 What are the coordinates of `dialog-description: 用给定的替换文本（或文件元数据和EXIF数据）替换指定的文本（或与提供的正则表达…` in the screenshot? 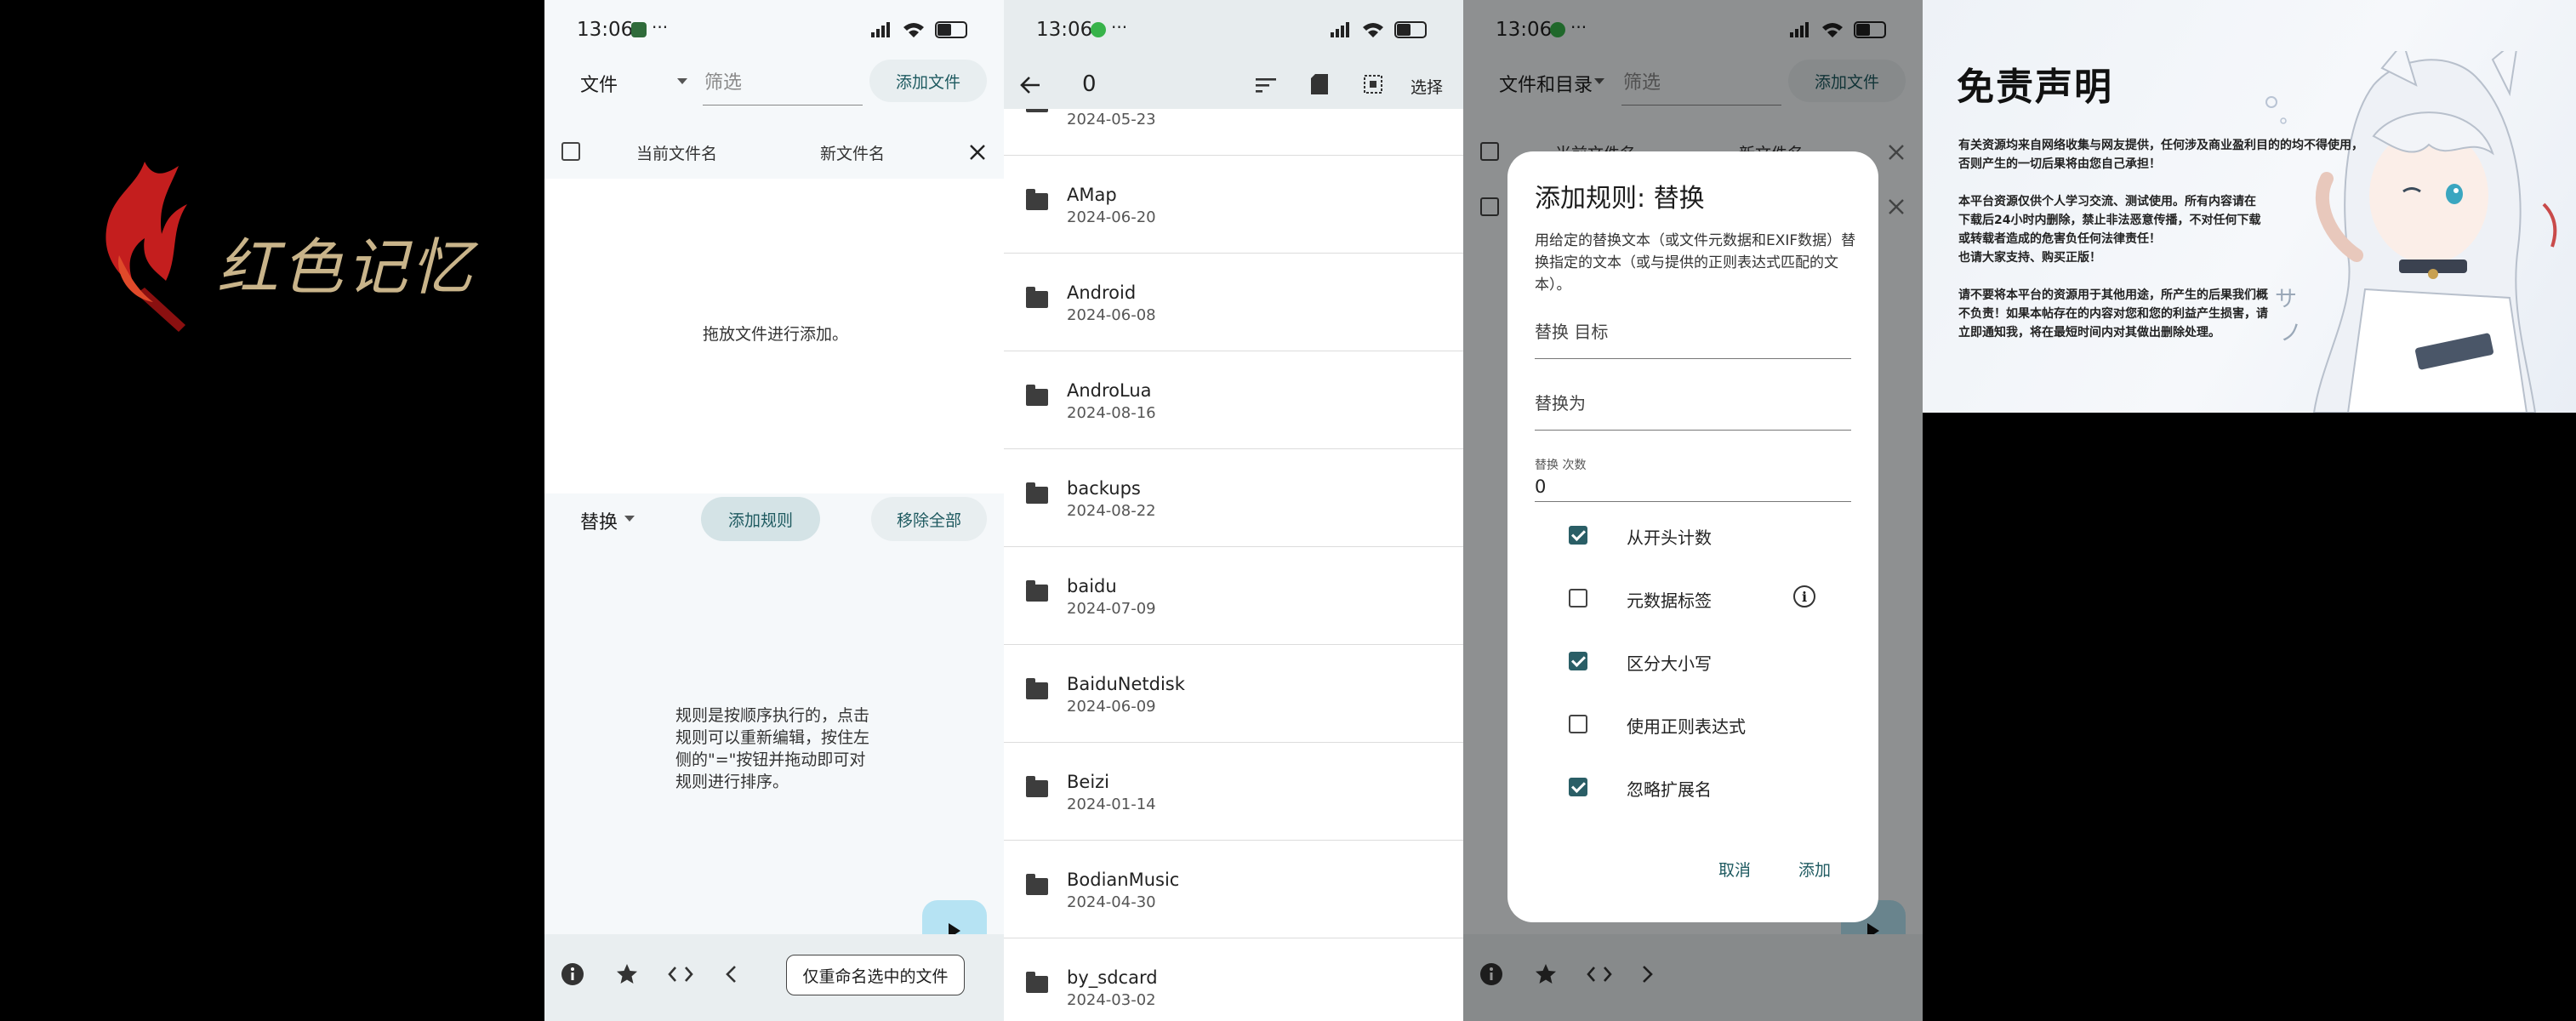 It's located at (1696, 263).